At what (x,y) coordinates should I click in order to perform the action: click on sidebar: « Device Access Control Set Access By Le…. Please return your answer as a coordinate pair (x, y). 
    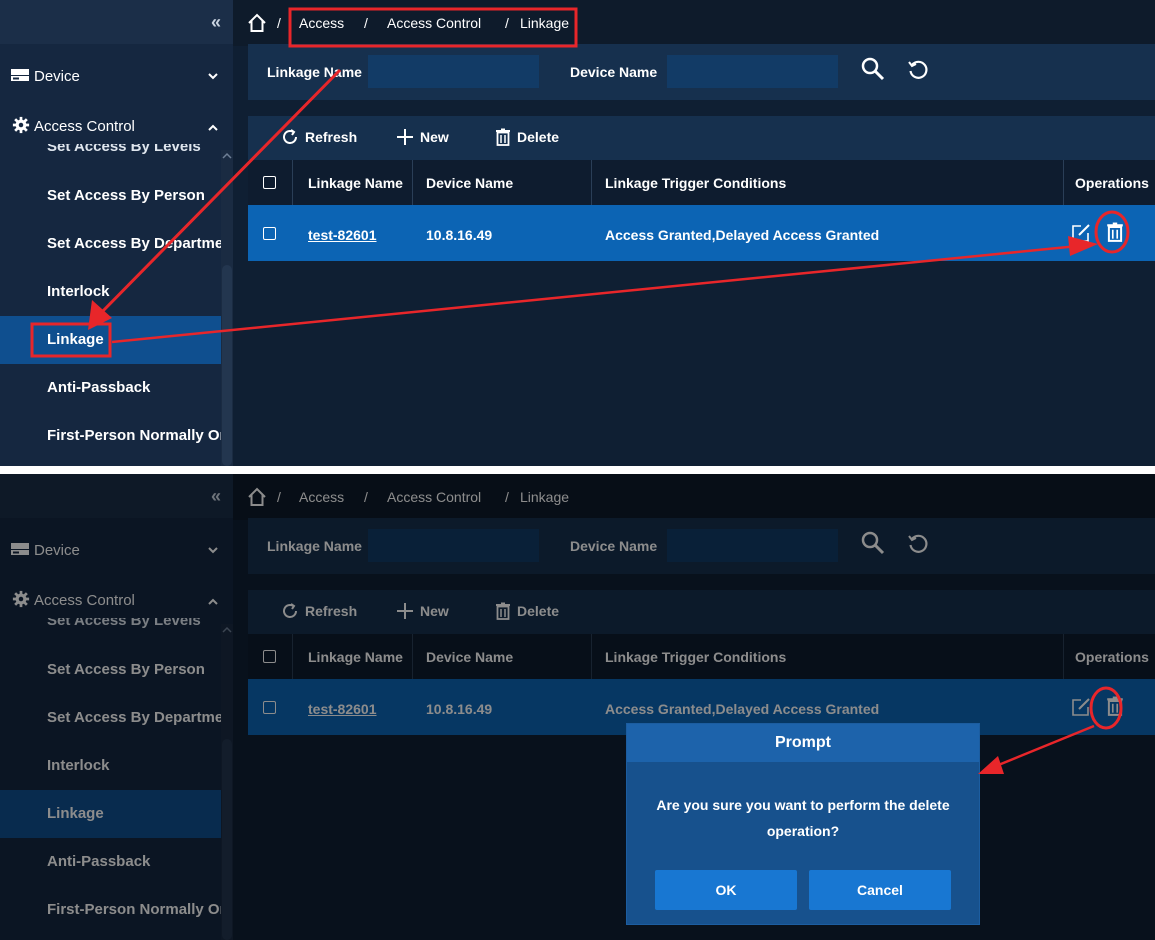
    Looking at the image, I should click on (116, 233).